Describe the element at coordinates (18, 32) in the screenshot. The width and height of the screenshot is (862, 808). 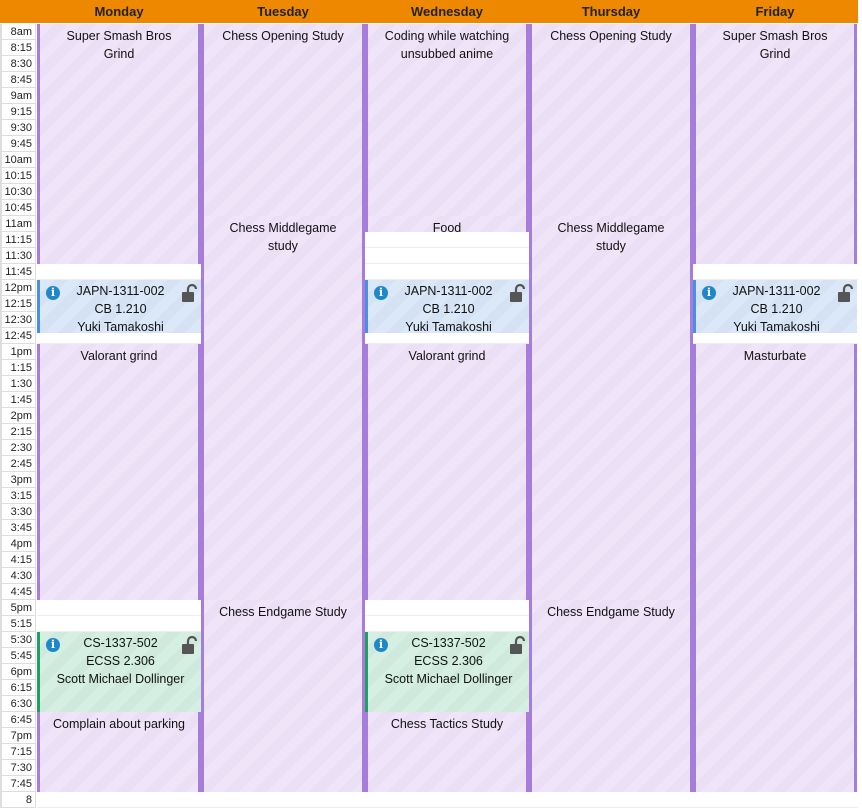
I see `time-label: 8am` at that location.